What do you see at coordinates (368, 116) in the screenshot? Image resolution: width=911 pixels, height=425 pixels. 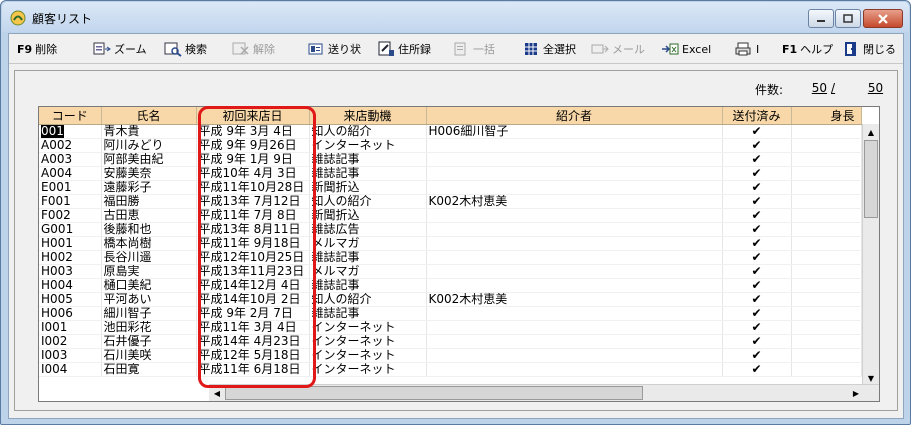 I see `column-header-visit-reason: 来店動機` at bounding box center [368, 116].